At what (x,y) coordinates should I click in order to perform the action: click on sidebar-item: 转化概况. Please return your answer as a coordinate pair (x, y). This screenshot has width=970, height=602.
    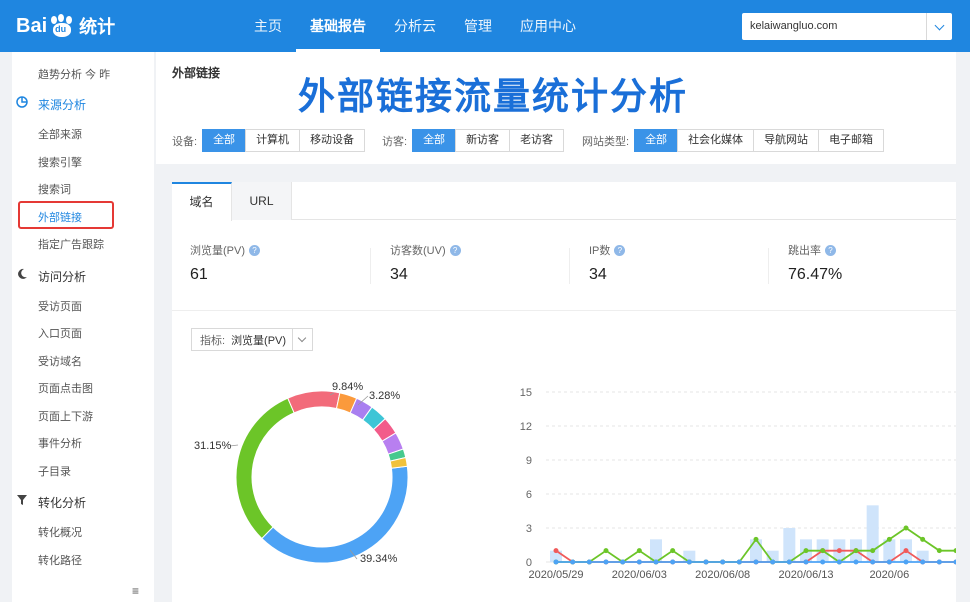
    Looking at the image, I should click on (83, 532).